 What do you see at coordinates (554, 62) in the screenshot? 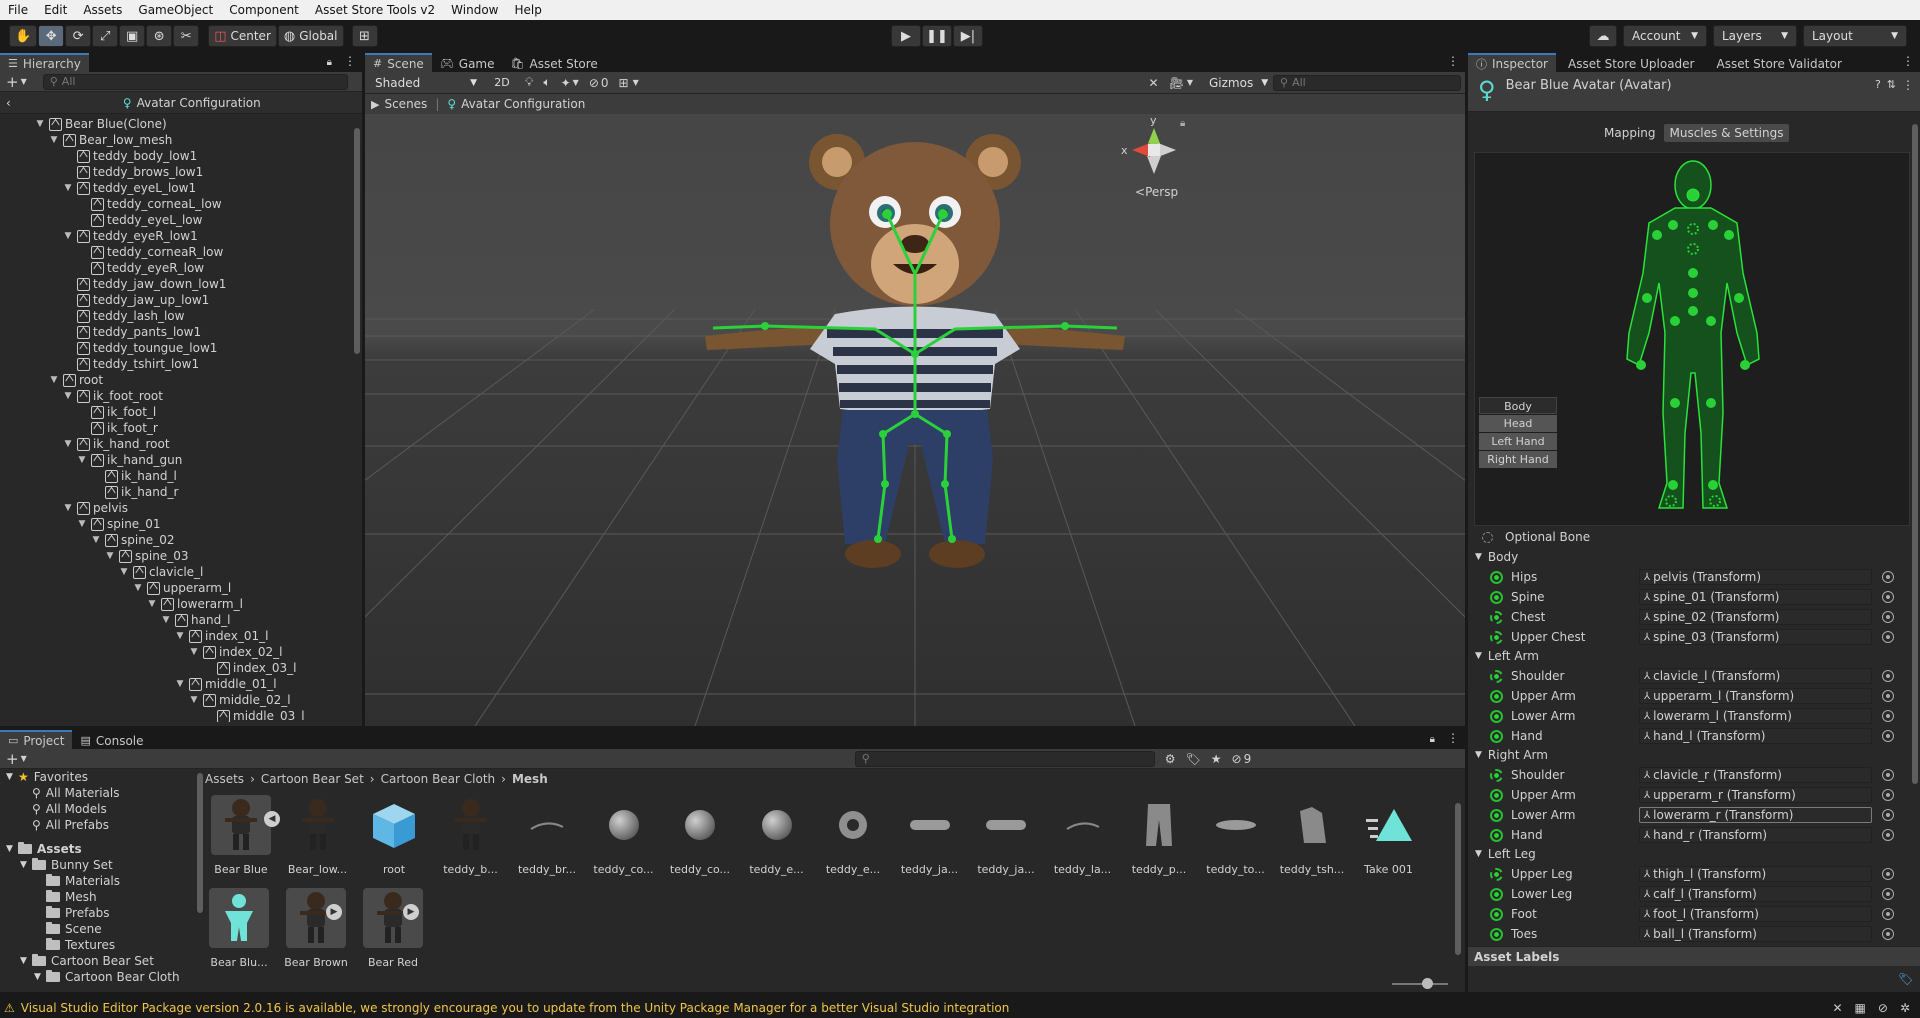
I see `tab-asset-store: 🛍︎ Asset Store` at bounding box center [554, 62].